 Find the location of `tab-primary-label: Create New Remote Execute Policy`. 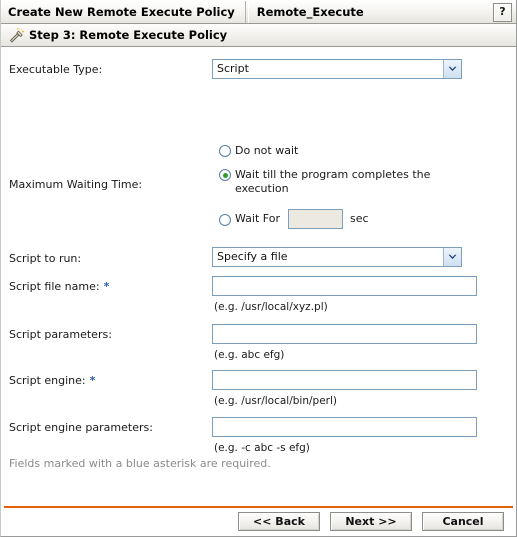

tab-primary-label: Create New Remote Execute Policy is located at coordinates (121, 12).